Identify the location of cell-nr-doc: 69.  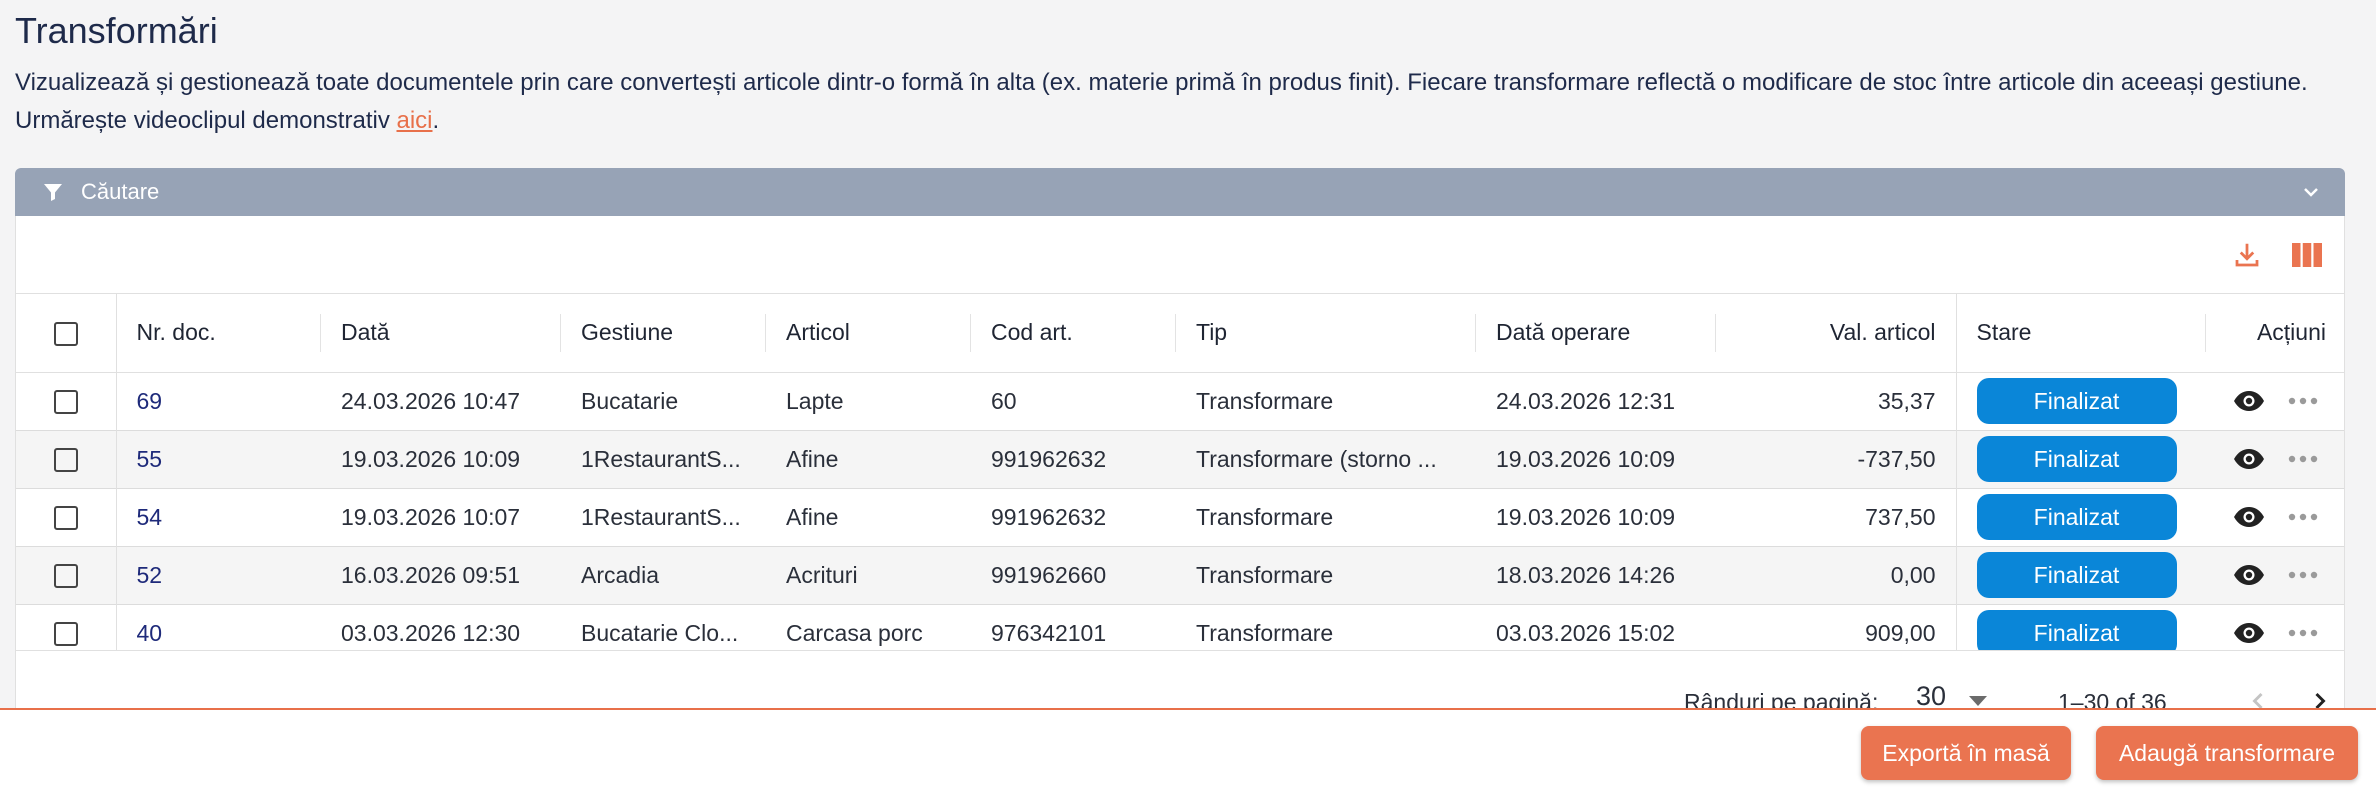
(218, 401).